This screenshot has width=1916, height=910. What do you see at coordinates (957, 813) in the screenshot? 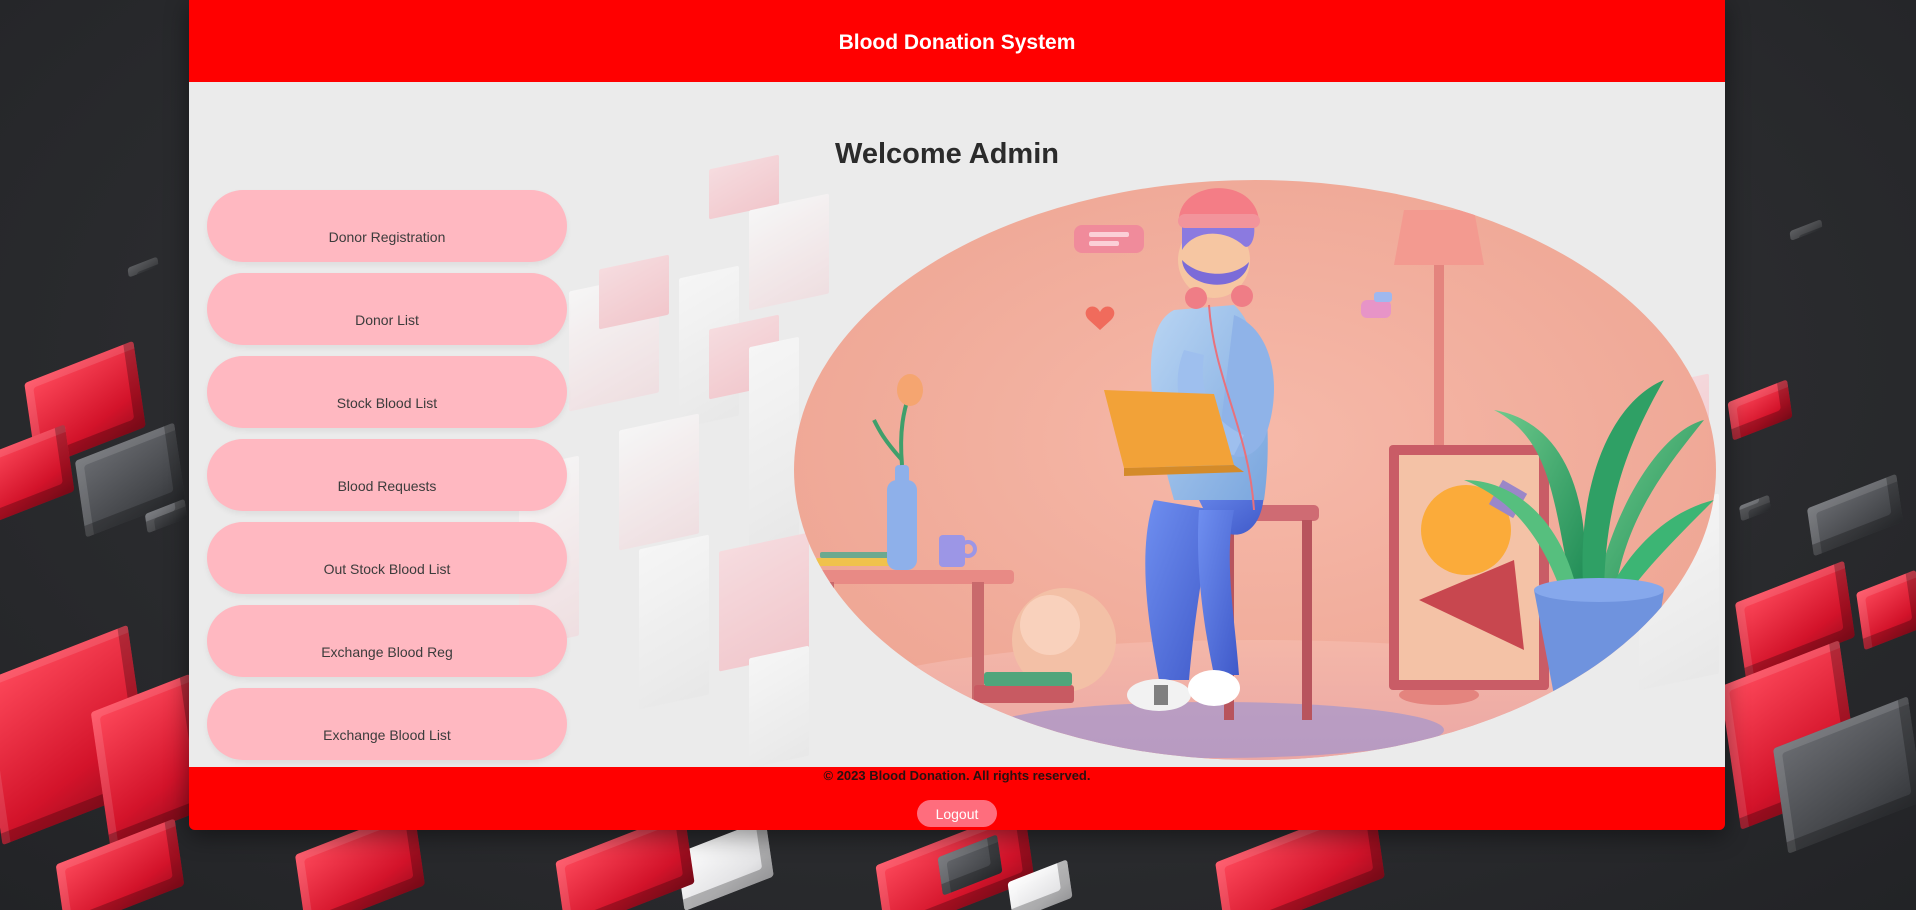
I see `logout-button: Logout` at bounding box center [957, 813].